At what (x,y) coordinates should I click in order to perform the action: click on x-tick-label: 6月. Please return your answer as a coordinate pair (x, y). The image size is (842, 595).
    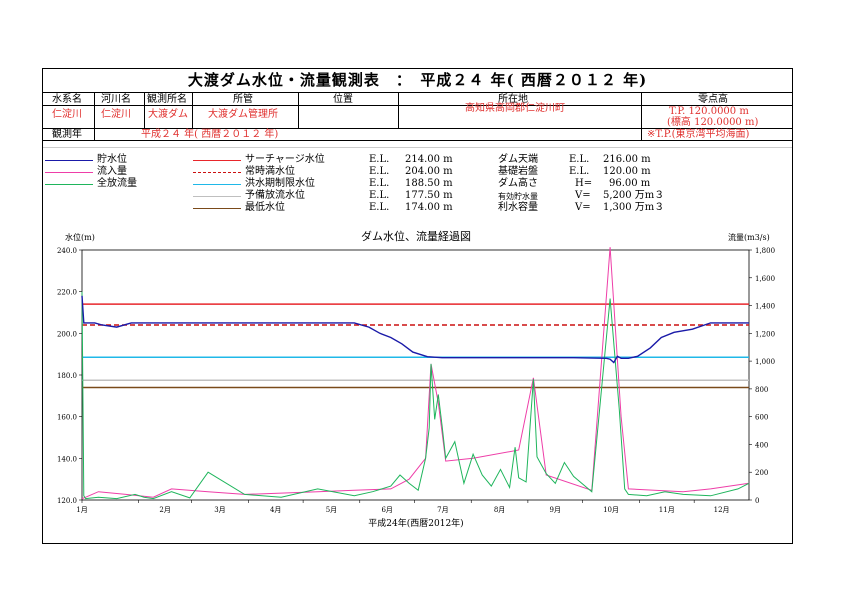
    Looking at the image, I should click on (386, 510).